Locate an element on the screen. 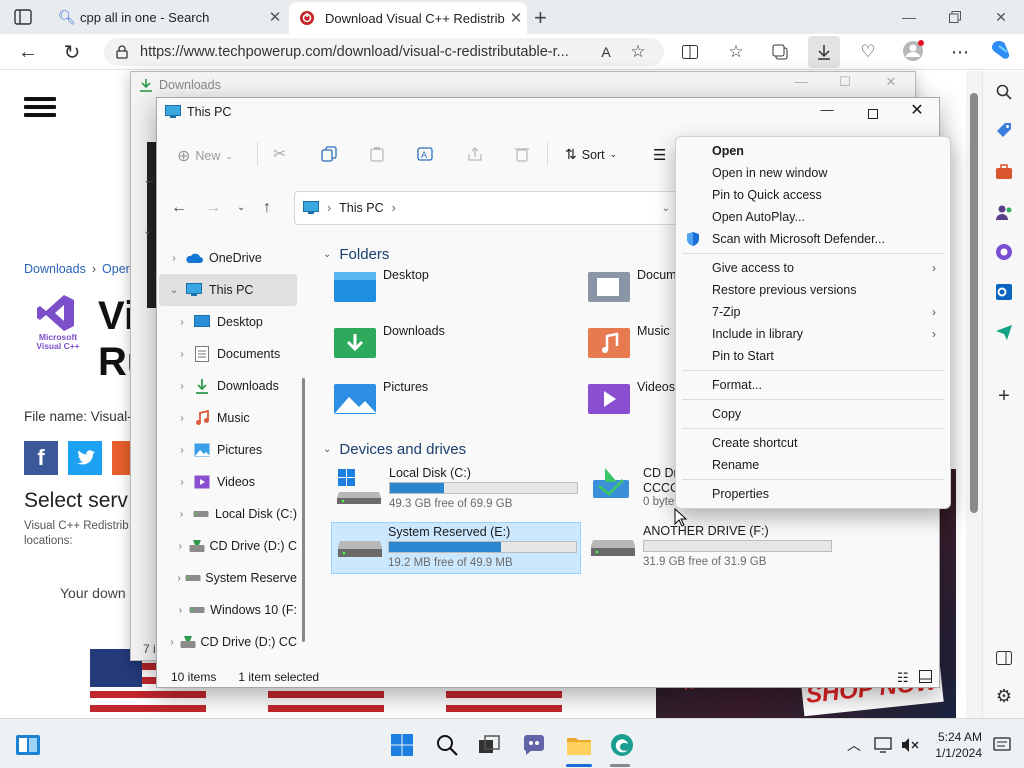 This screenshot has height=768, width=1024. favorite-star-icon: ☆ is located at coordinates (638, 52).